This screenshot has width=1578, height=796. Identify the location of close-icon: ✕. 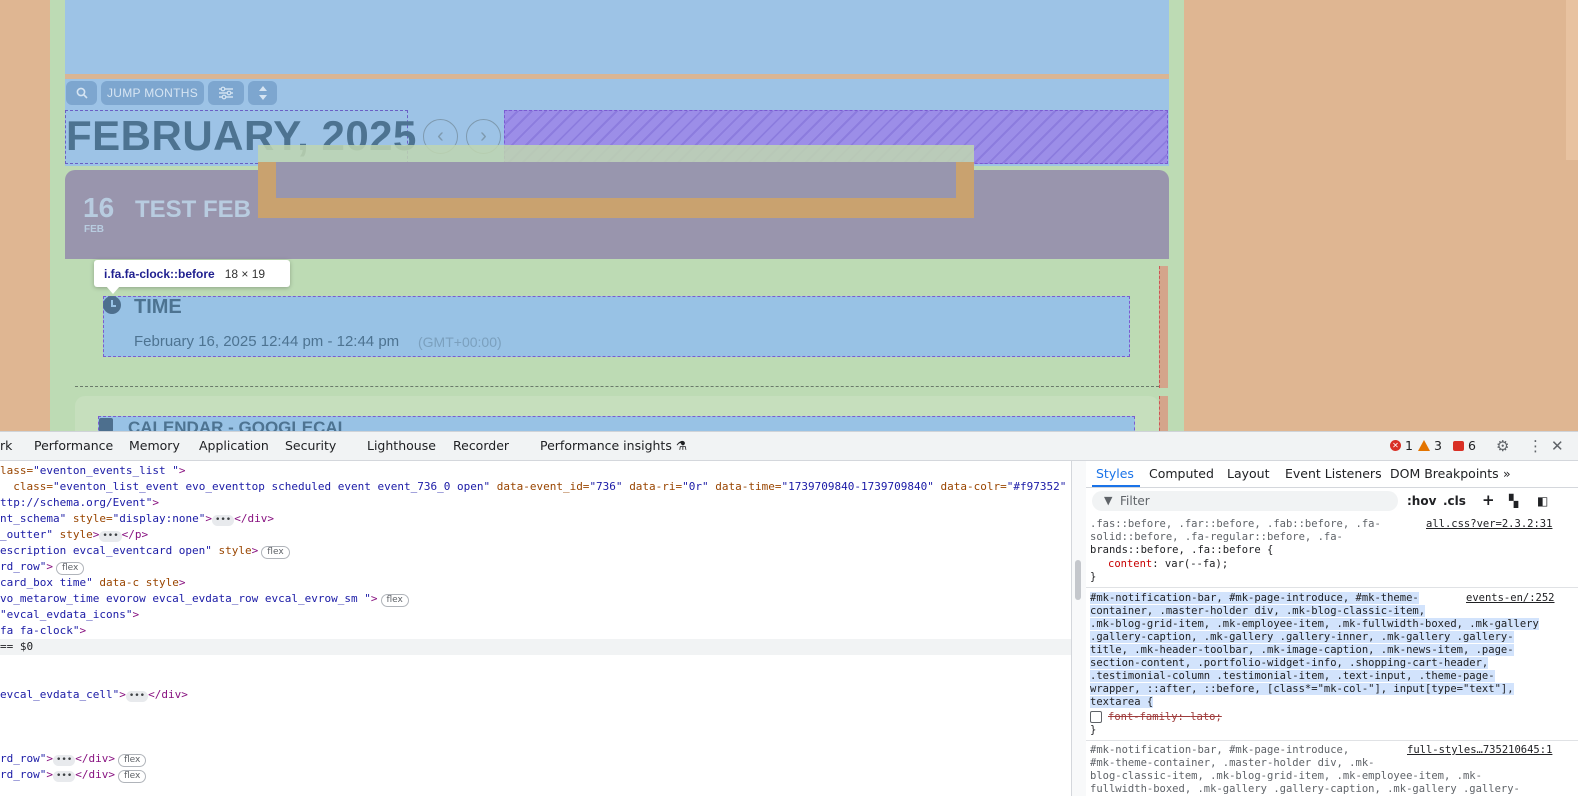
(1557, 446).